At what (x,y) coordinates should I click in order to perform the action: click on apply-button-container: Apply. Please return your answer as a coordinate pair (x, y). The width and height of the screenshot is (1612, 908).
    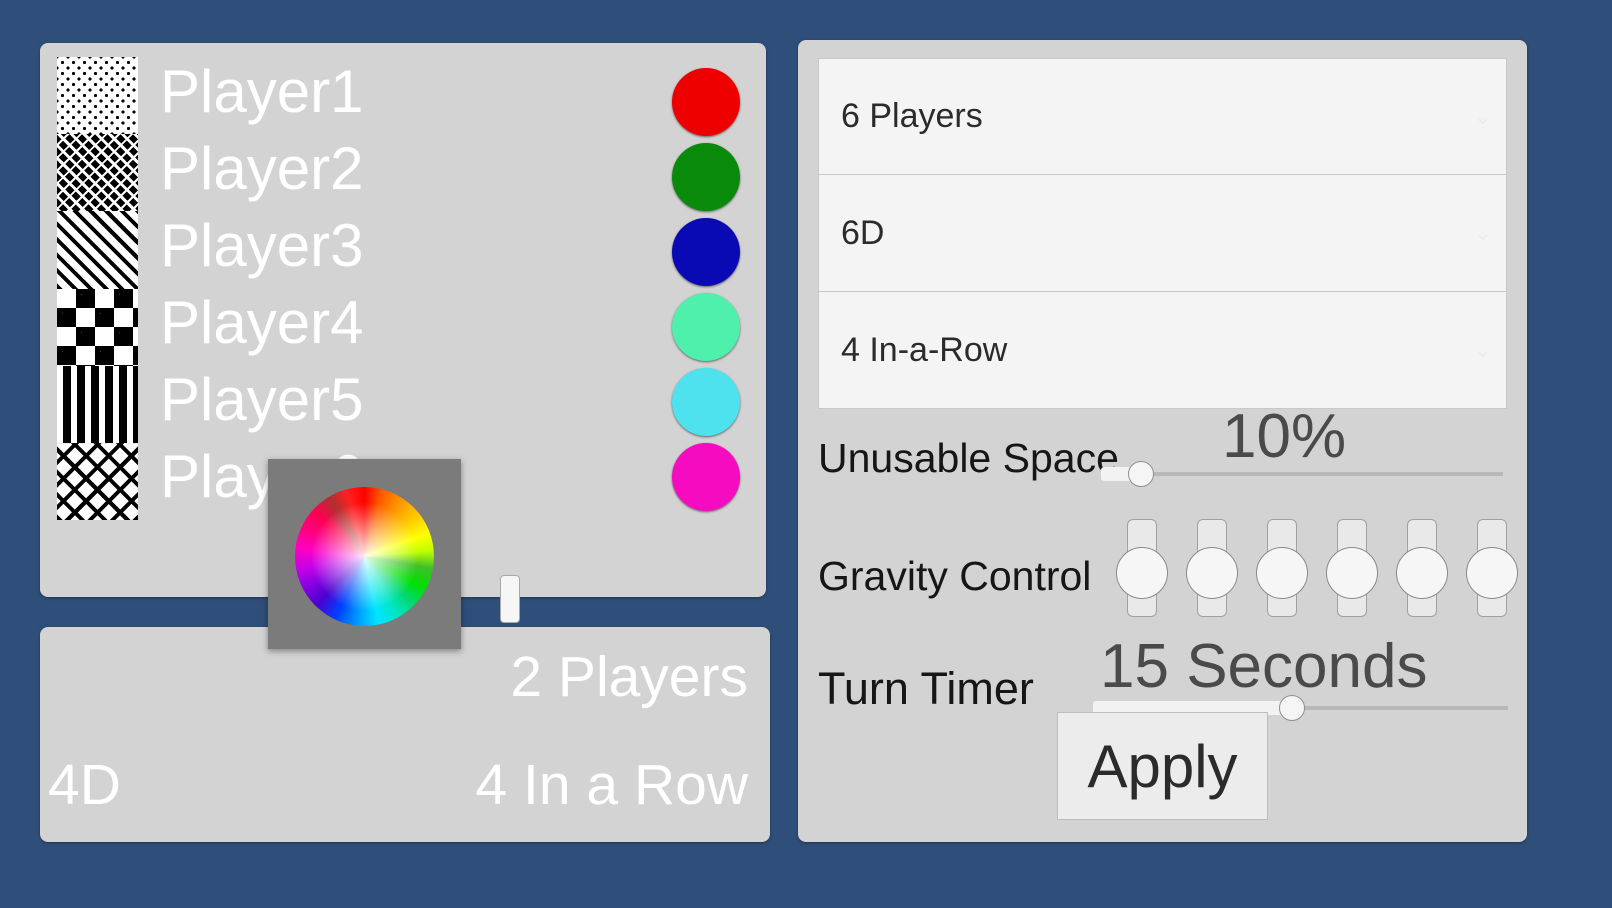
    Looking at the image, I should click on (1162, 766).